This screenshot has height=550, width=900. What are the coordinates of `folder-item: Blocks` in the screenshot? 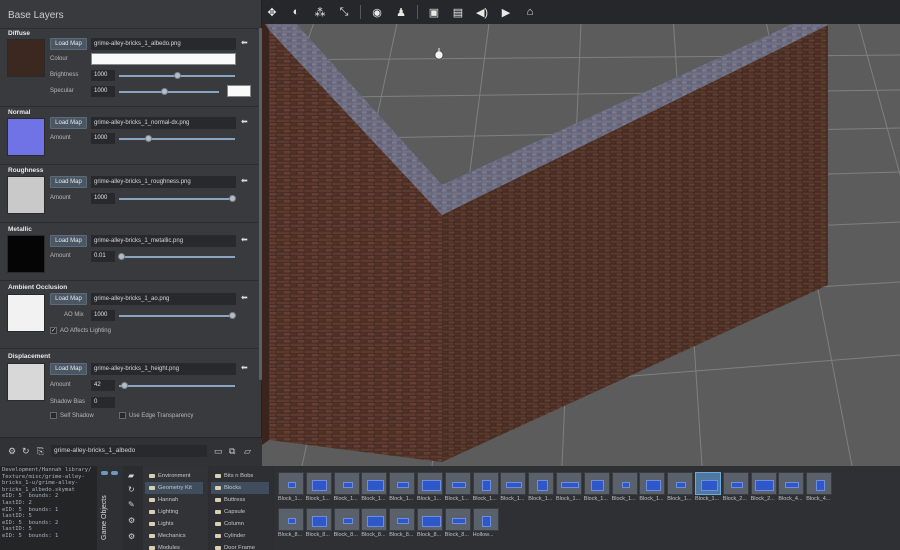 It's located at (240, 488).